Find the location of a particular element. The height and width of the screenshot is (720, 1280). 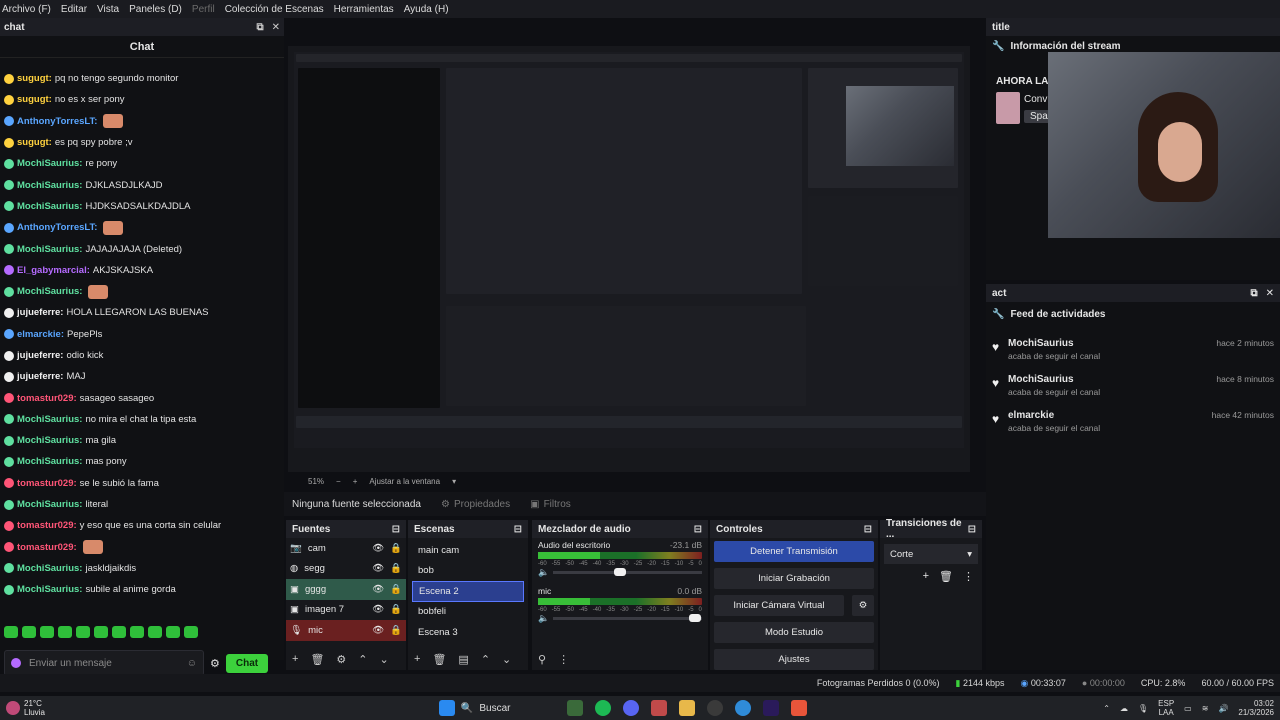

display-icon: ▭ is located at coordinates (1188, 708).